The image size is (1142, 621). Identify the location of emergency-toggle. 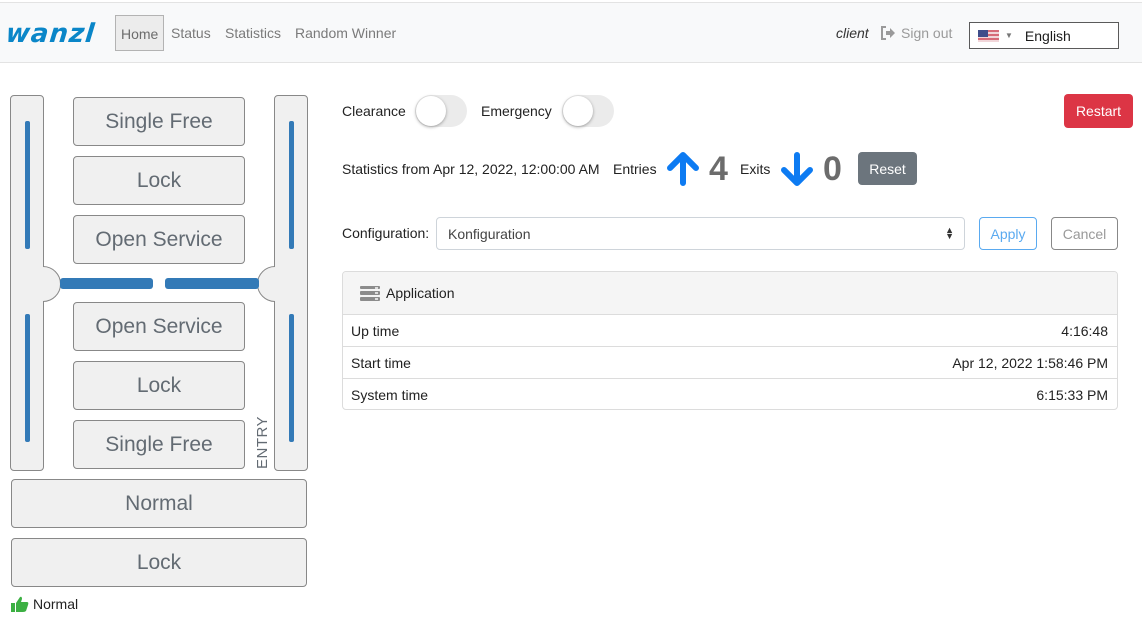
(588, 111).